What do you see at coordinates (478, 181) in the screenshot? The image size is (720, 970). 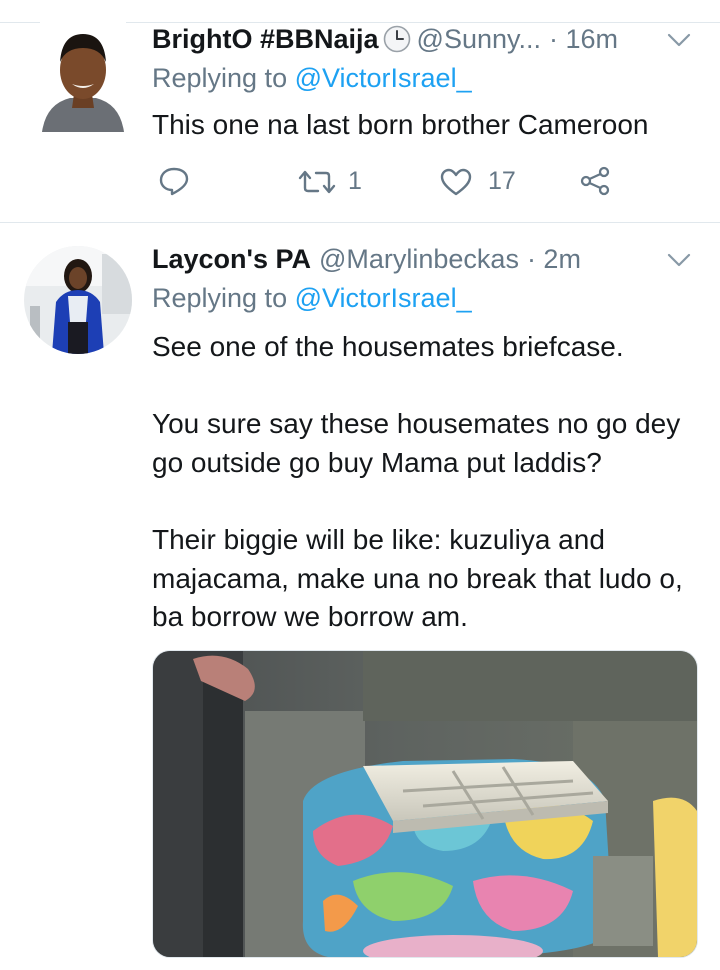 I see `like-button: 17` at bounding box center [478, 181].